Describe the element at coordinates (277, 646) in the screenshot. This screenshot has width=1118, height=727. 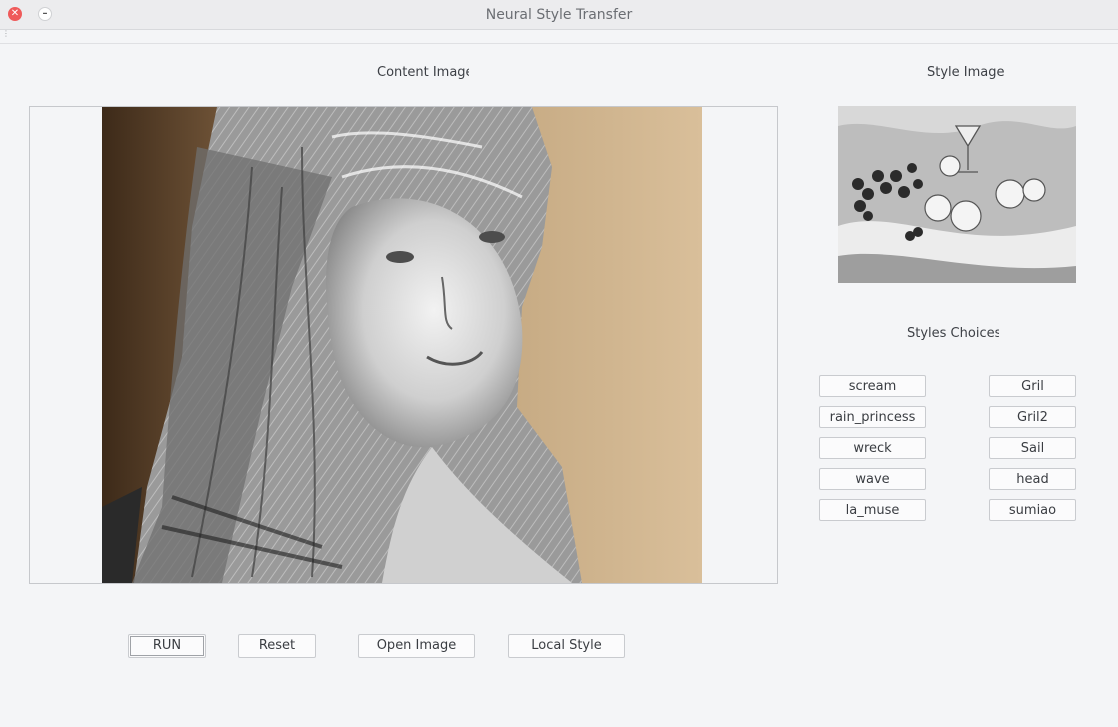
I see `reset-button: Reset` at that location.